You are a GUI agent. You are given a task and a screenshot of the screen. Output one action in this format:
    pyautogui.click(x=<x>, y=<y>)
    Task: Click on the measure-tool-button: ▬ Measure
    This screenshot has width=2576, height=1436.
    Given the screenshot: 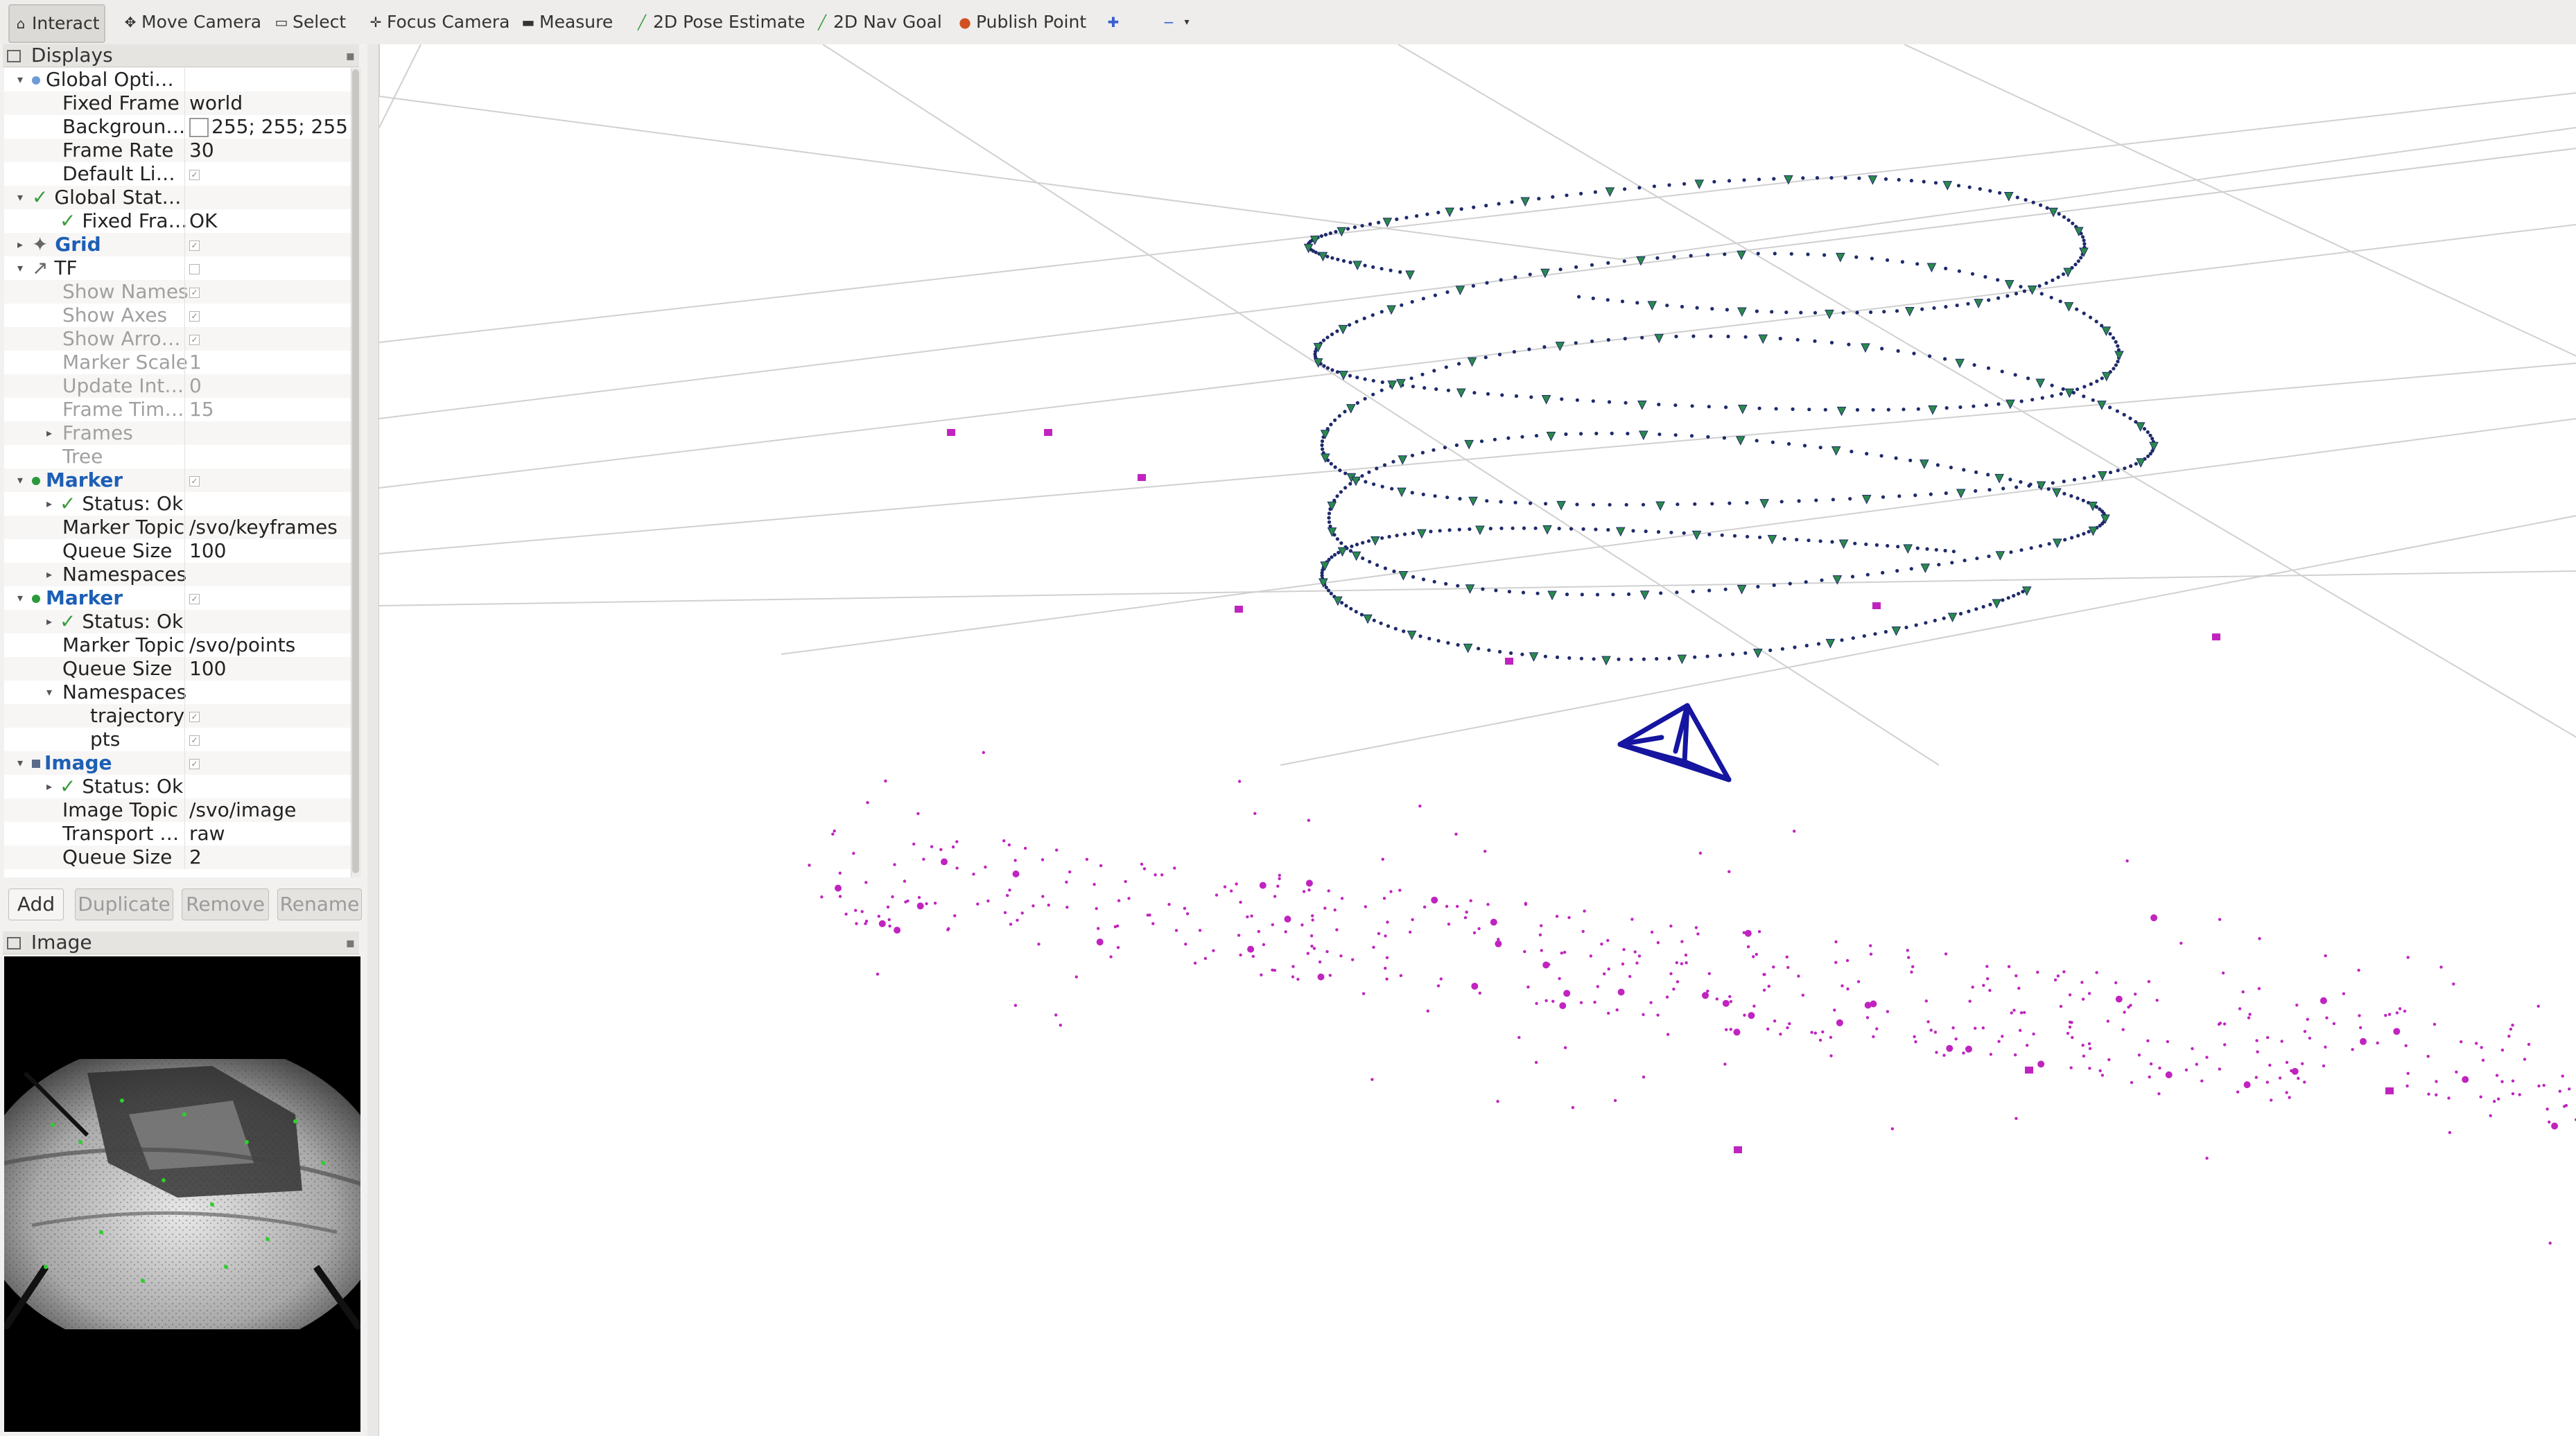 What is the action you would take?
    pyautogui.click(x=567, y=22)
    